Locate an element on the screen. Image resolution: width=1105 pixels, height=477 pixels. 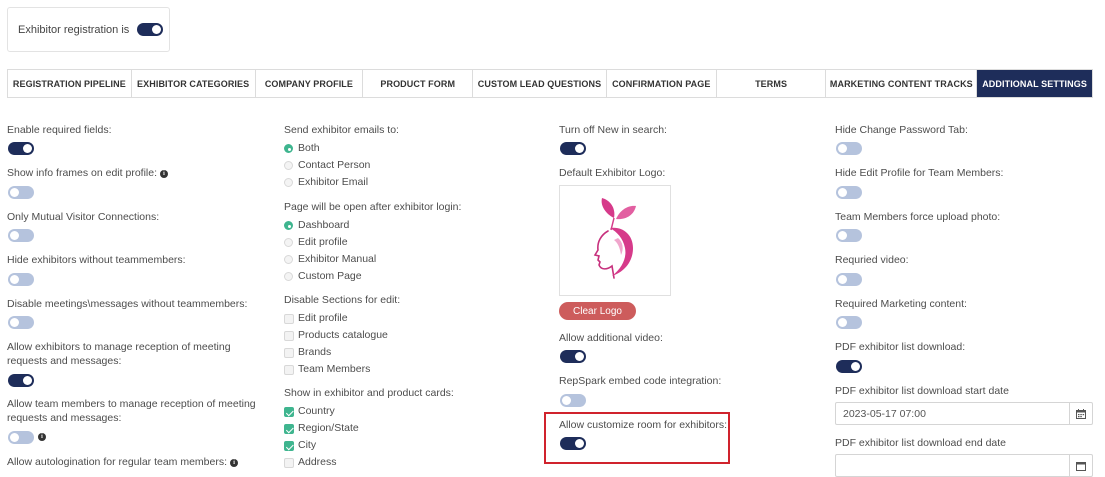
radio-edit-profile-label: Edit profile is located at coordinates (323, 242).